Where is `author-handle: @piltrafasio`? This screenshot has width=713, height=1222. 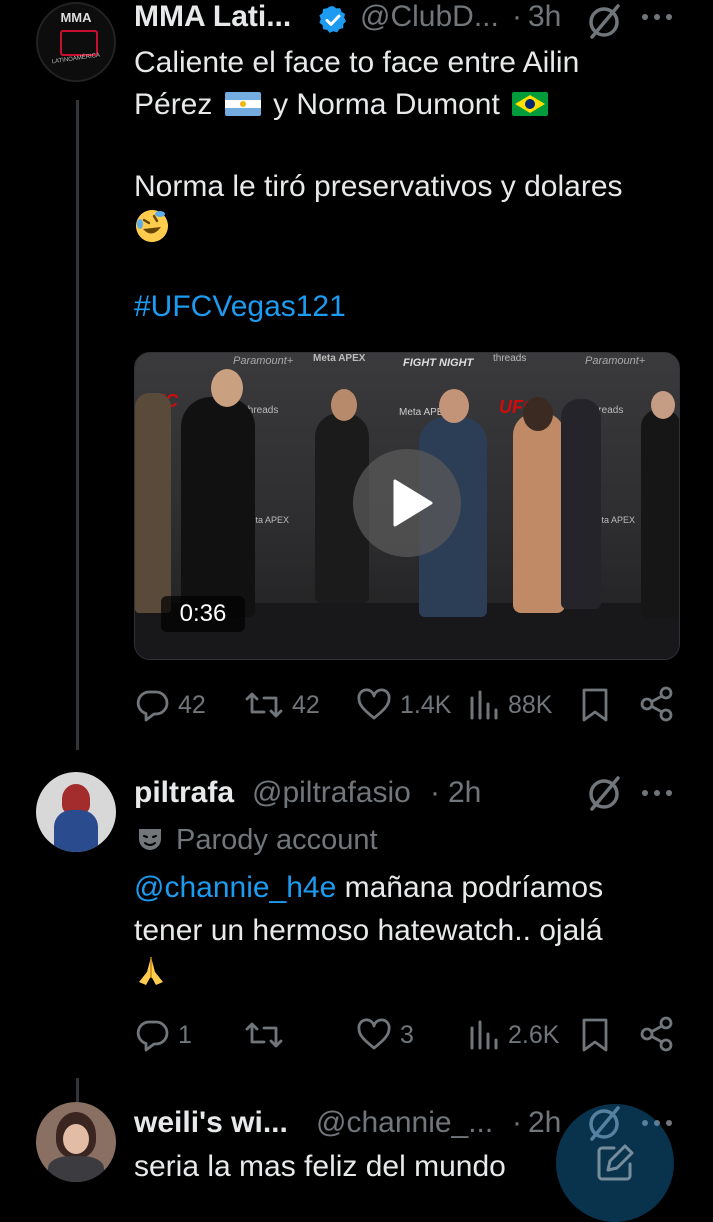
author-handle: @piltrafasio is located at coordinates (331, 793).